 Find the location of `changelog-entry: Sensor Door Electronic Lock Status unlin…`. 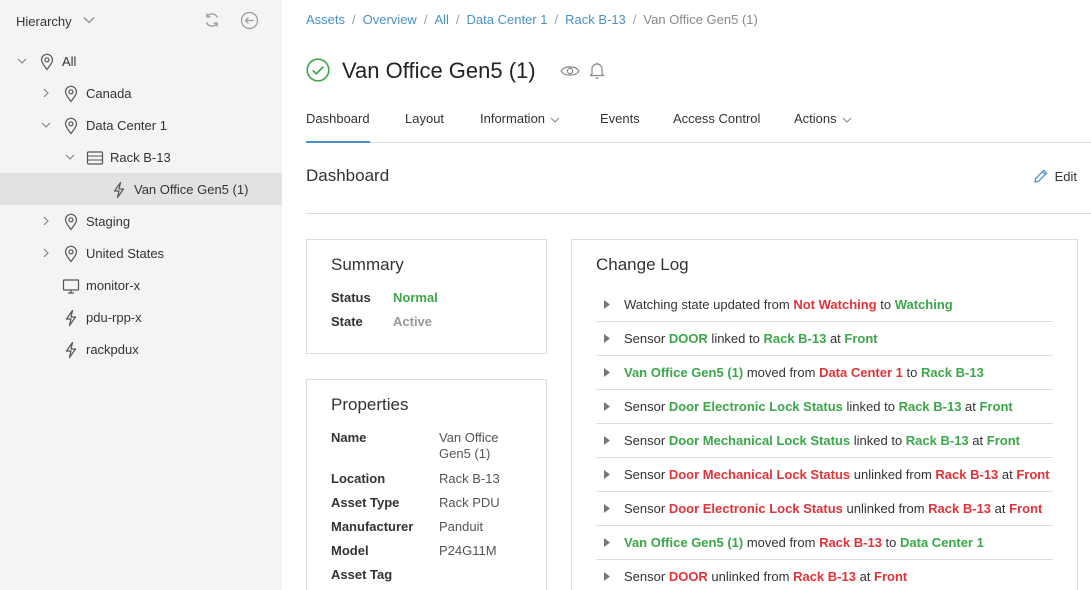

changelog-entry: Sensor Door Electronic Lock Status unlin… is located at coordinates (824, 509).